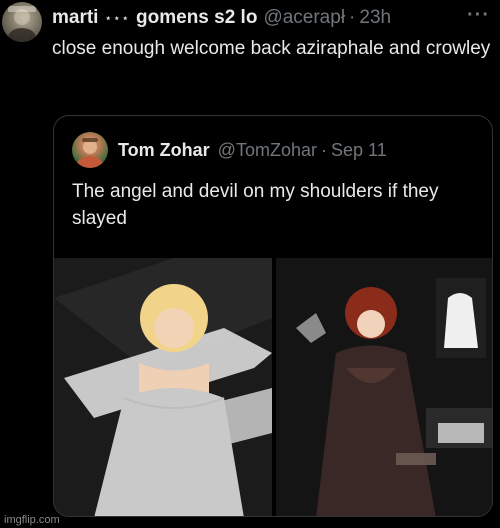  What do you see at coordinates (90, 150) in the screenshot?
I see `quote-avatar-icon` at bounding box center [90, 150].